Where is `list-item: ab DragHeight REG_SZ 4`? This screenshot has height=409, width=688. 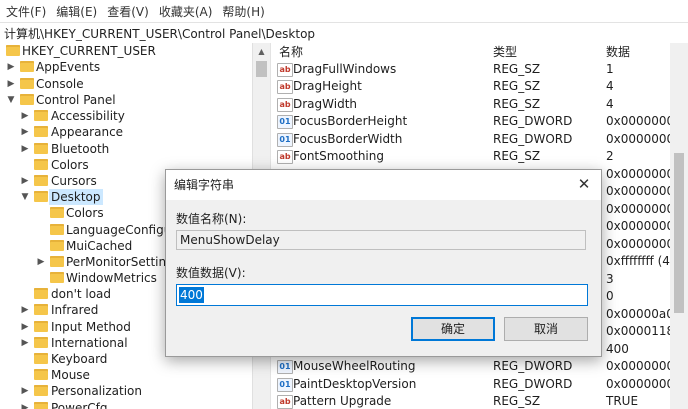 list-item: ab DragHeight REG_SZ 4 is located at coordinates (471, 86).